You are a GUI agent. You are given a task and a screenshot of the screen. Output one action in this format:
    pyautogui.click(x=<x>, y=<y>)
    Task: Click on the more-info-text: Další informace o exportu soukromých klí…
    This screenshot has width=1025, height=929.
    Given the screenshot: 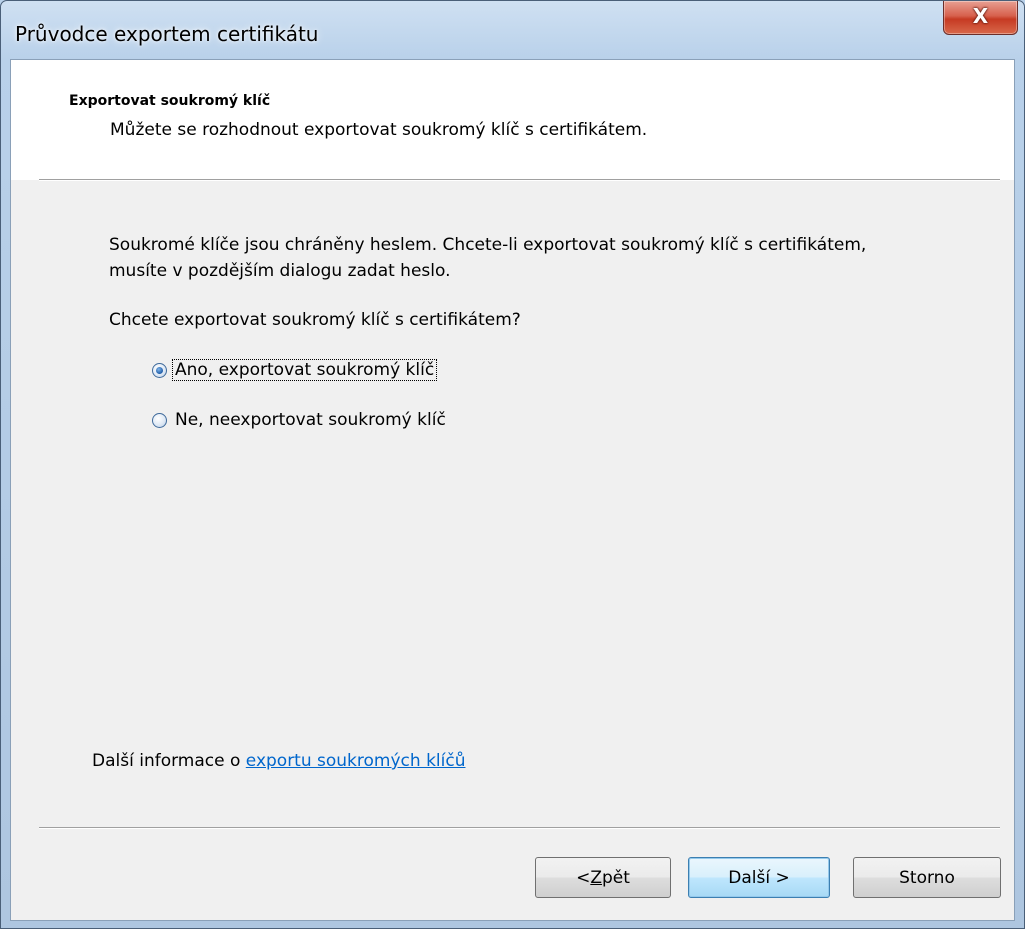 What is the action you would take?
    pyautogui.click(x=278, y=761)
    